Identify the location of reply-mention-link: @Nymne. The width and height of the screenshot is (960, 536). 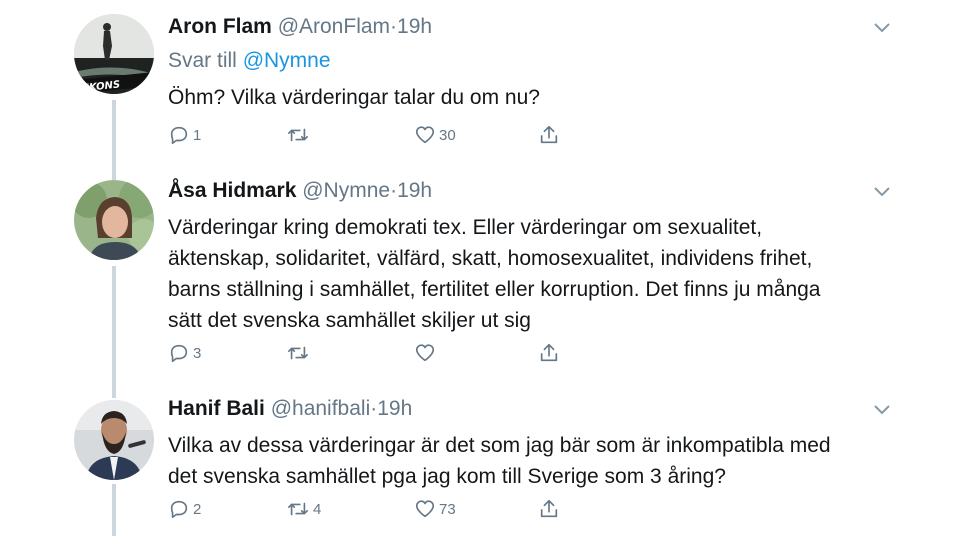
(287, 60).